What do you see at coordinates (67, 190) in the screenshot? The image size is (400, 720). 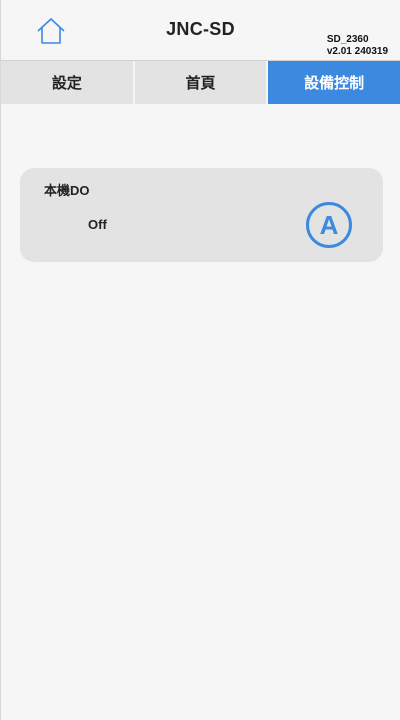 I see `control-card-title: 本機DO` at bounding box center [67, 190].